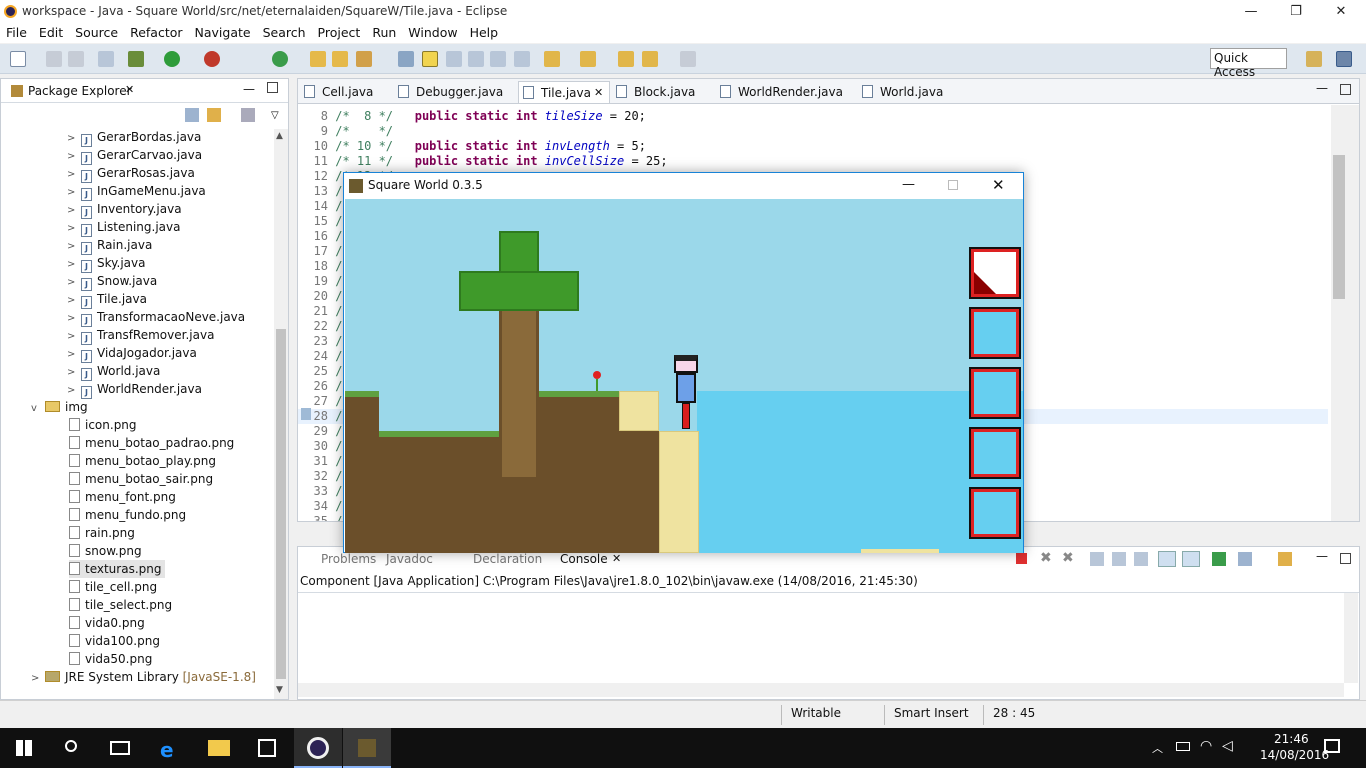 The width and height of the screenshot is (1366, 768). What do you see at coordinates (106, 263) in the screenshot?
I see `java-file-item: > J Sky.java` at bounding box center [106, 263].